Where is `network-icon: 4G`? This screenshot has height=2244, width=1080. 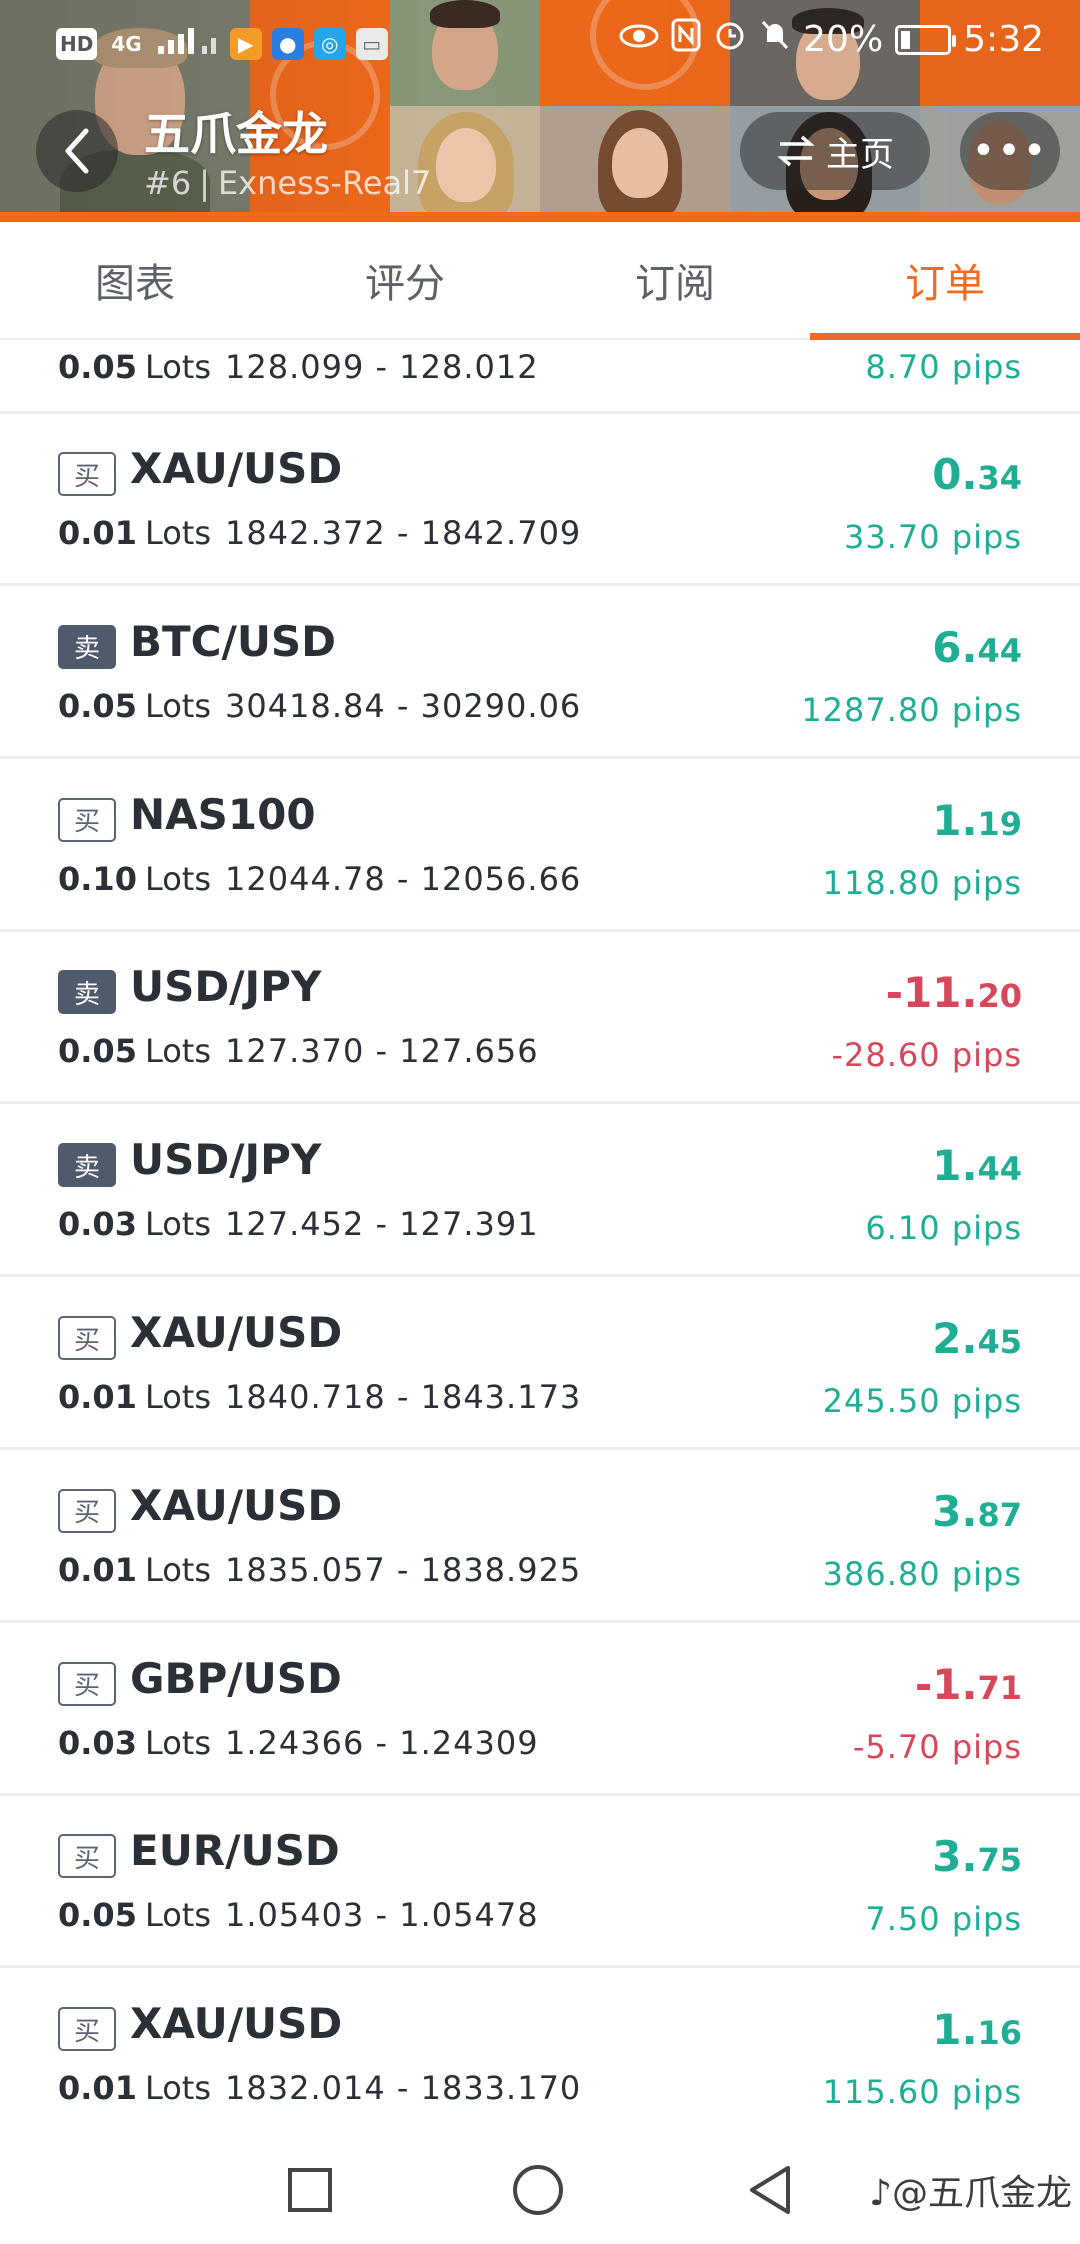
network-icon: 4G is located at coordinates (126, 43).